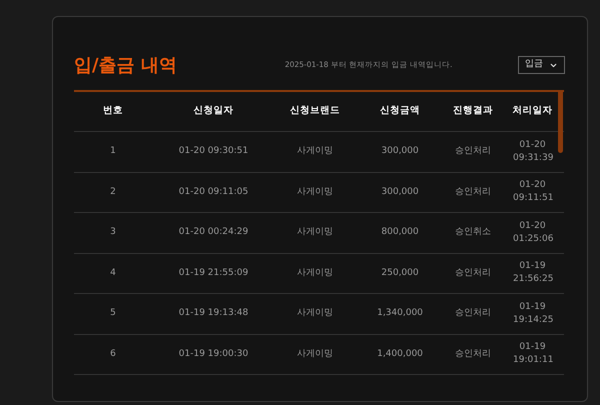 The height and width of the screenshot is (405, 600). Describe the element at coordinates (113, 273) in the screenshot. I see `table-cell-text: 4` at that location.